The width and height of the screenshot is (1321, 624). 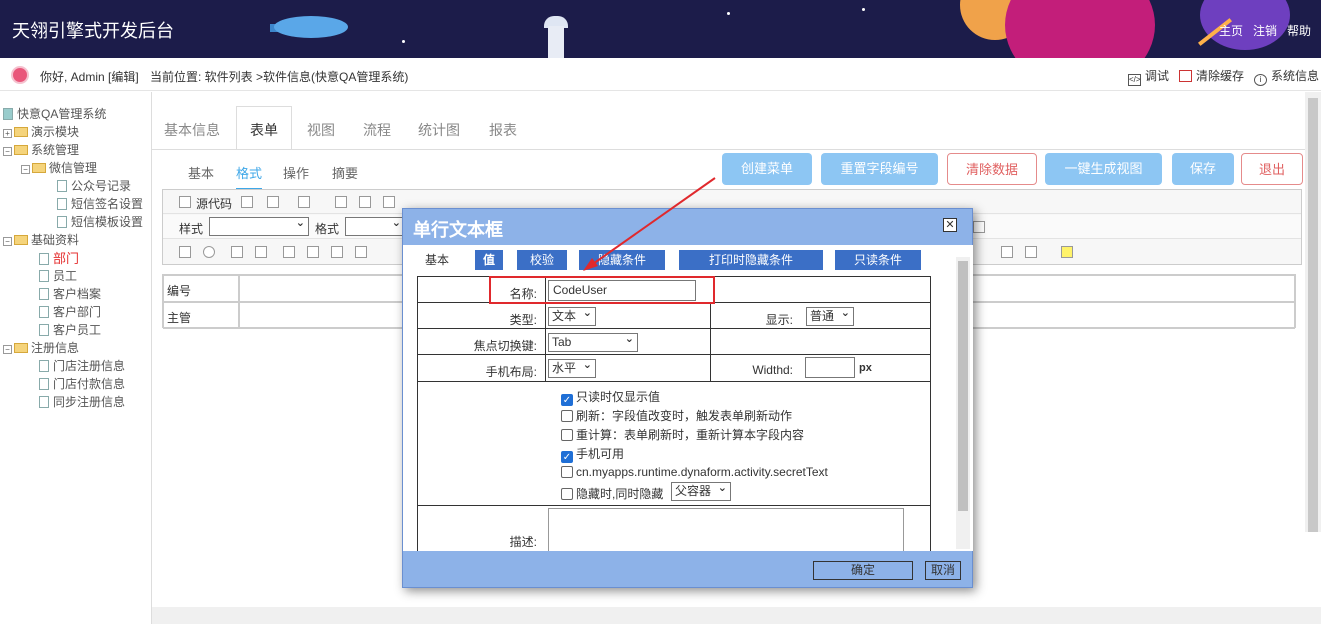 What do you see at coordinates (341, 202) in the screenshot?
I see `cut-icon` at bounding box center [341, 202].